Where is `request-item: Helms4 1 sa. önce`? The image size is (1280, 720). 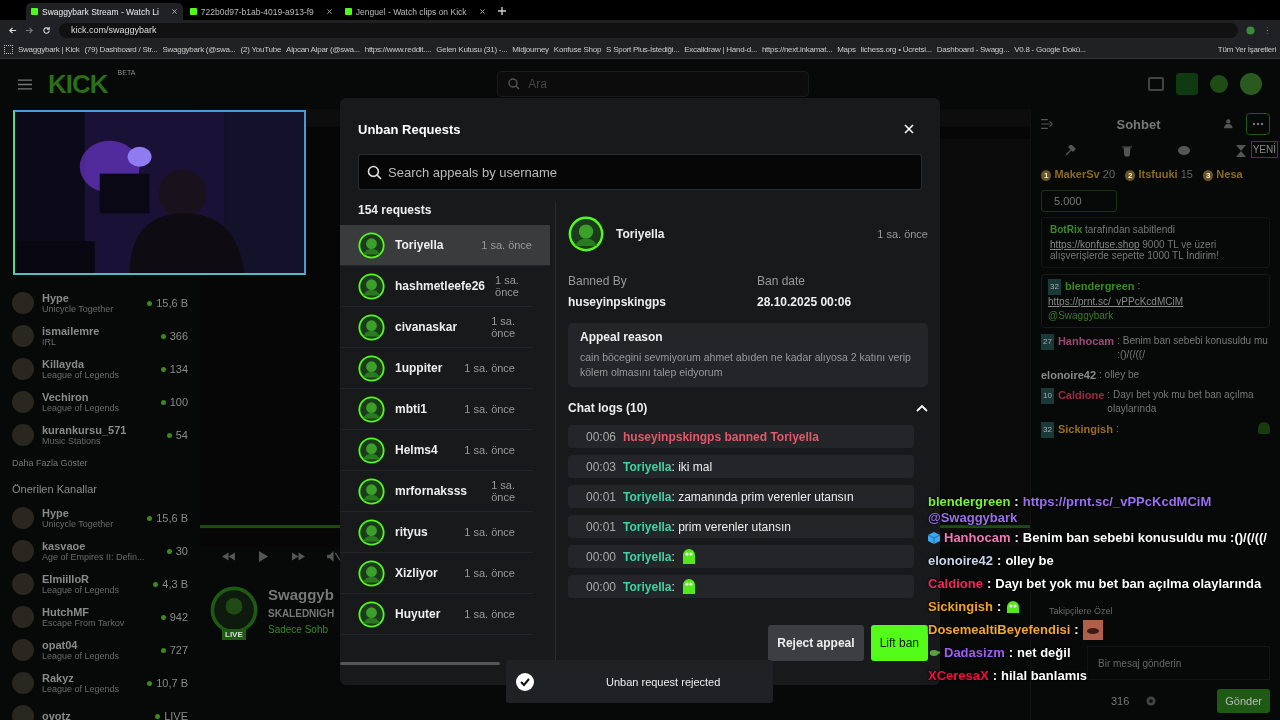
request-item: Helms4 1 sa. önce is located at coordinates (436, 450).